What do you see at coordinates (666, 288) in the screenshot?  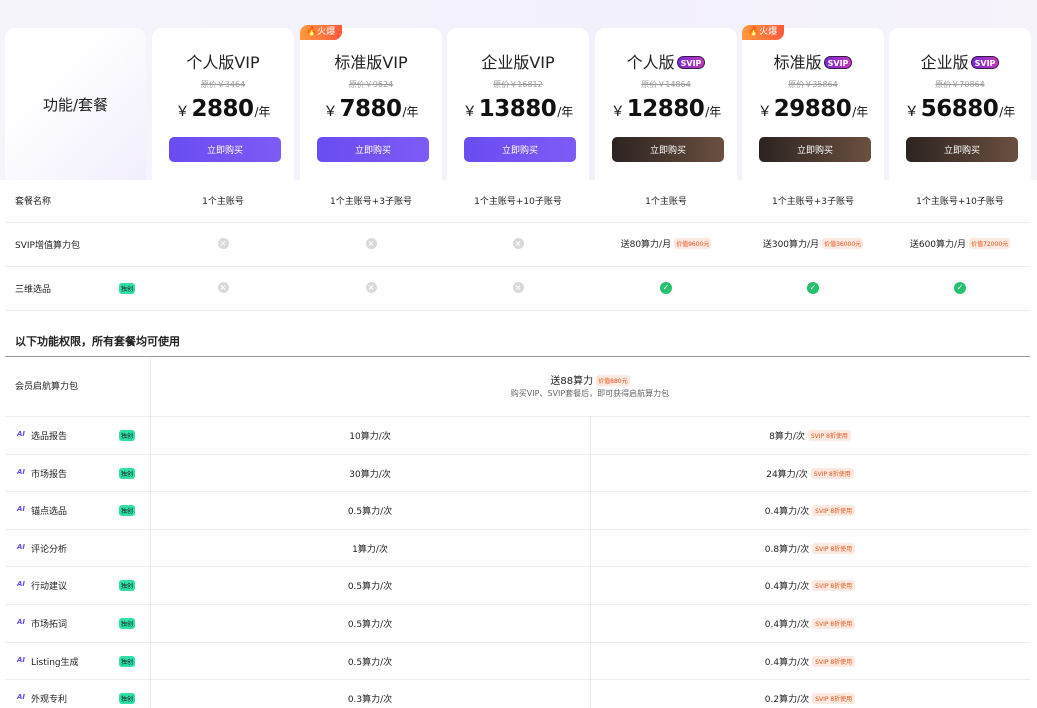 I see `check-icon: ✓` at bounding box center [666, 288].